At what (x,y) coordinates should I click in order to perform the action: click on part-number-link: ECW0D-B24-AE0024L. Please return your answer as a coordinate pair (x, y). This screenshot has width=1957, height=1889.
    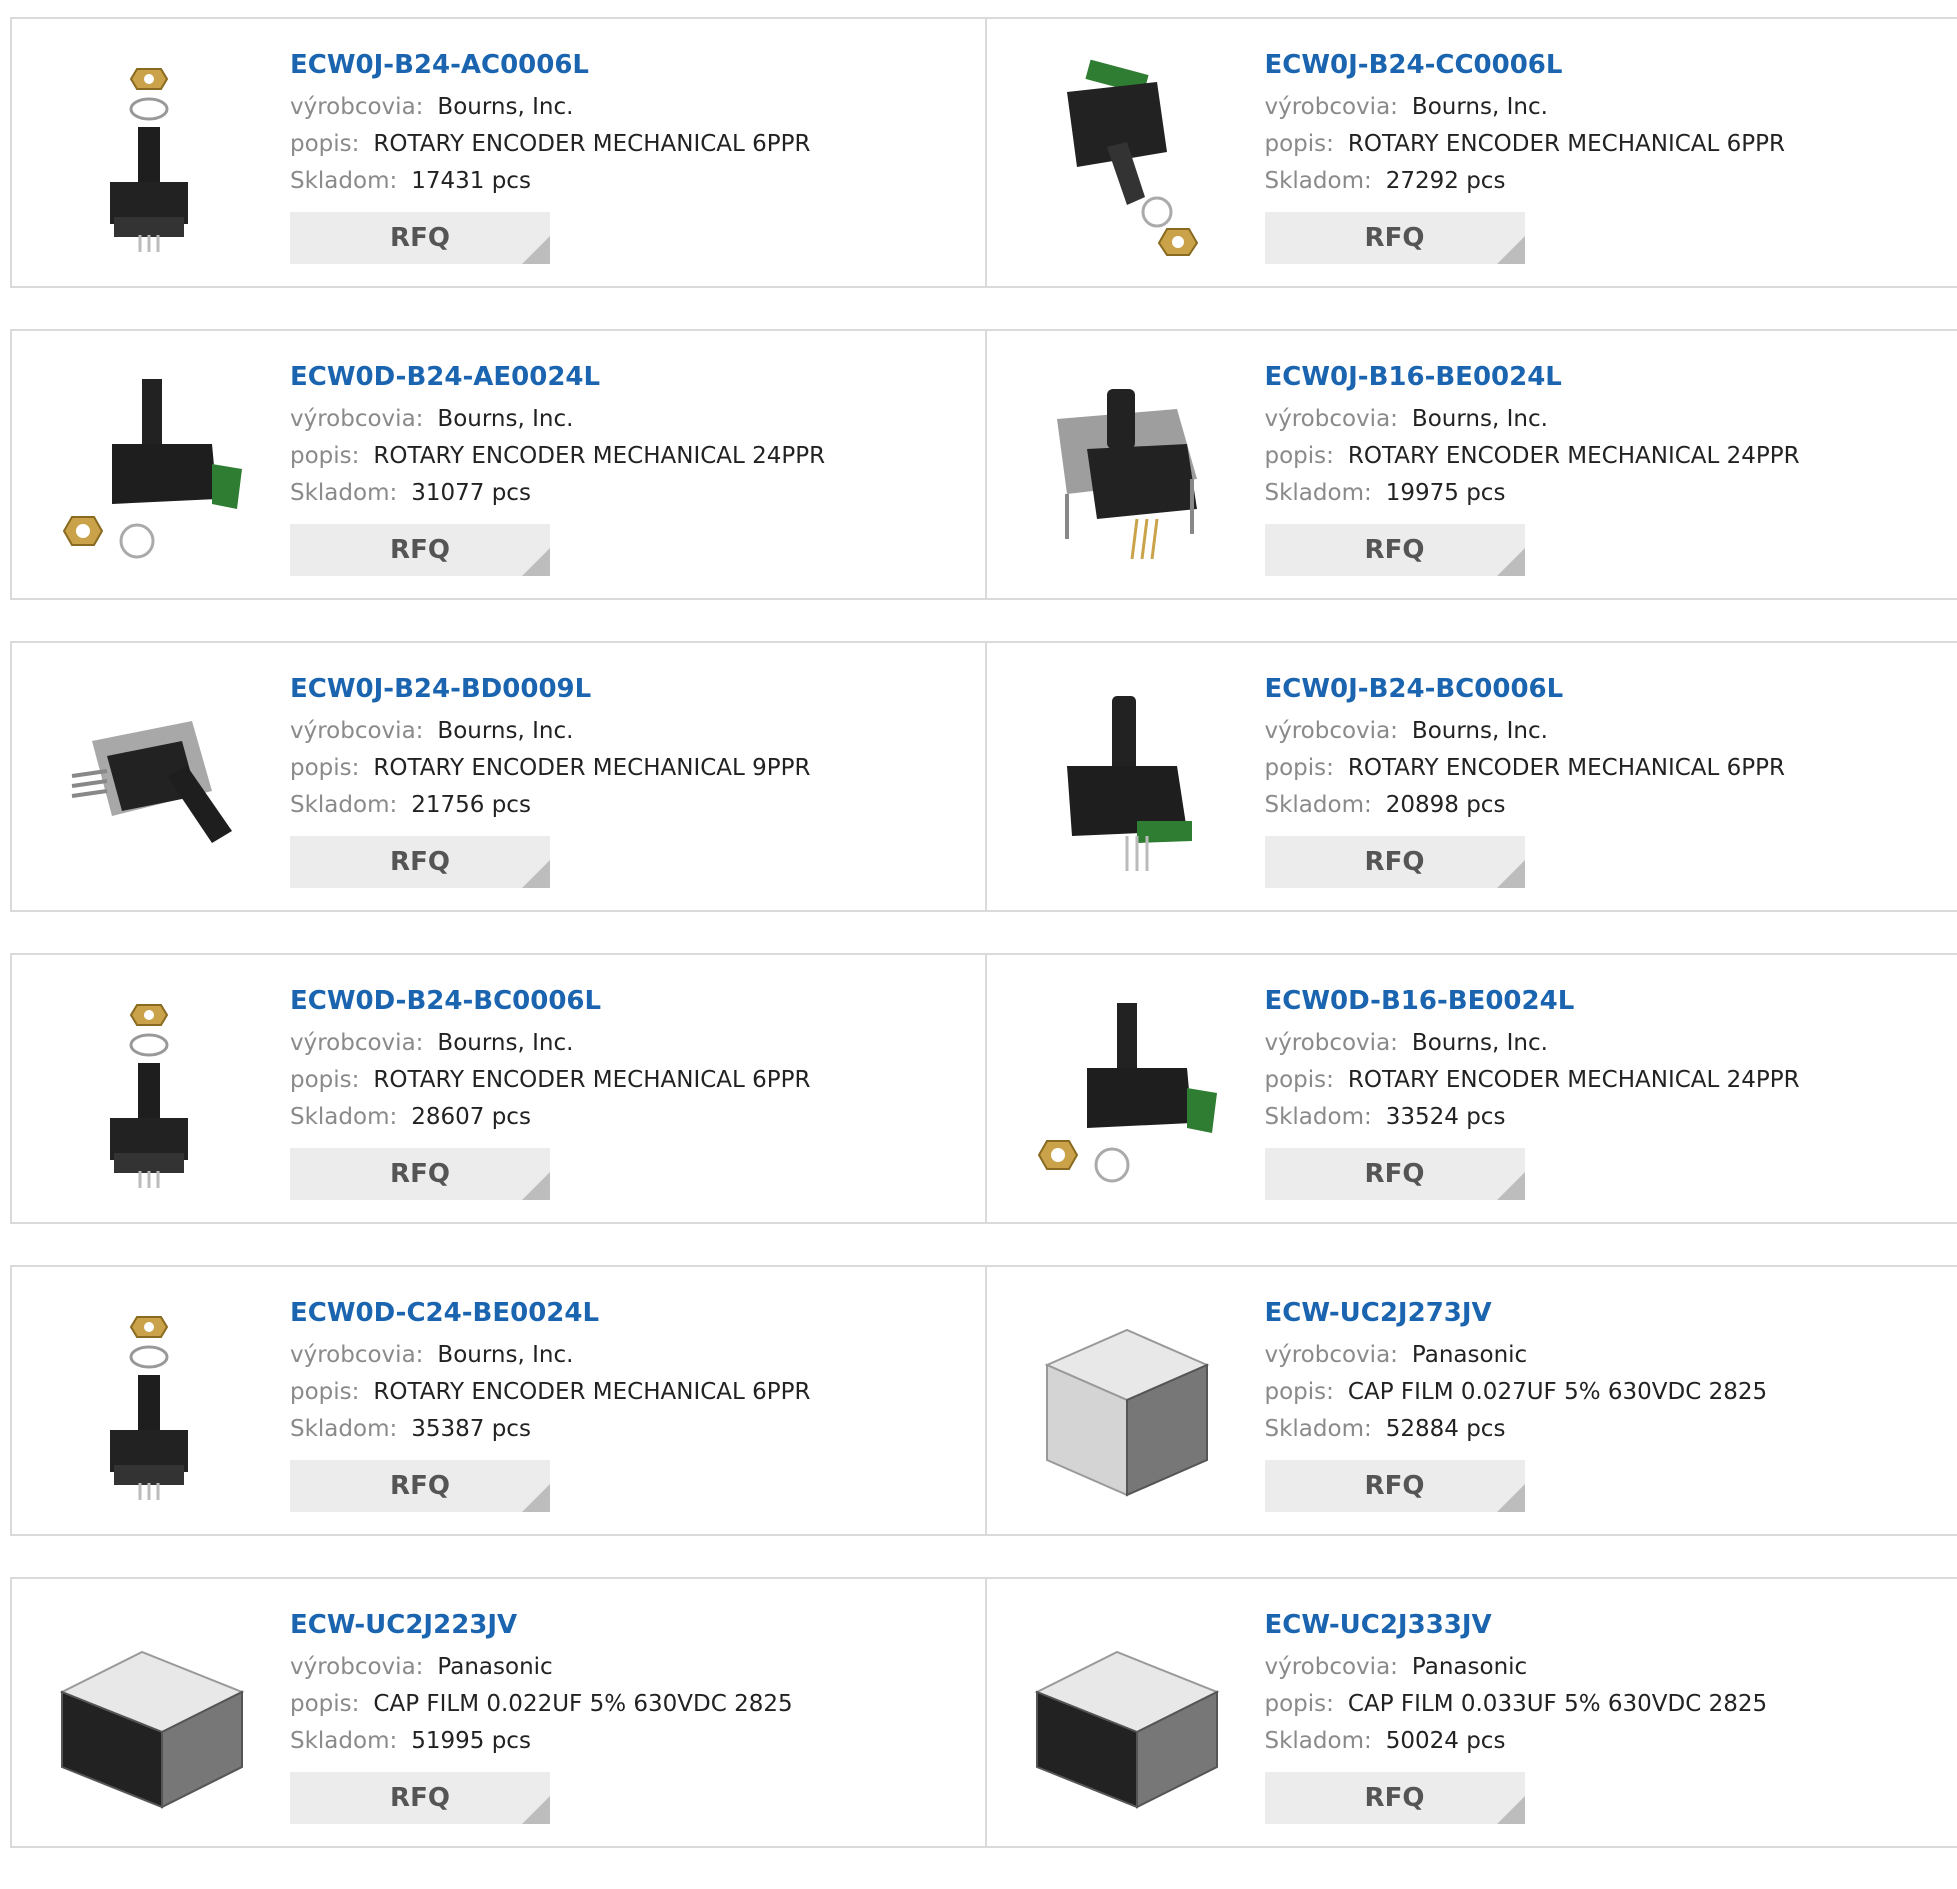
    Looking at the image, I should click on (557, 377).